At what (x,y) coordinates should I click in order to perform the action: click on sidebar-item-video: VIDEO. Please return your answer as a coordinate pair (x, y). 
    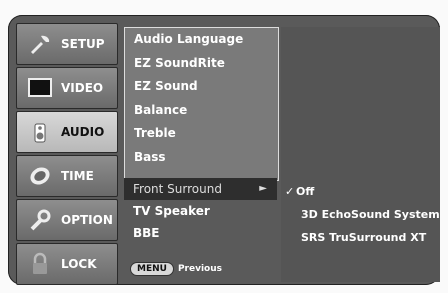
    Looking at the image, I should click on (67, 88).